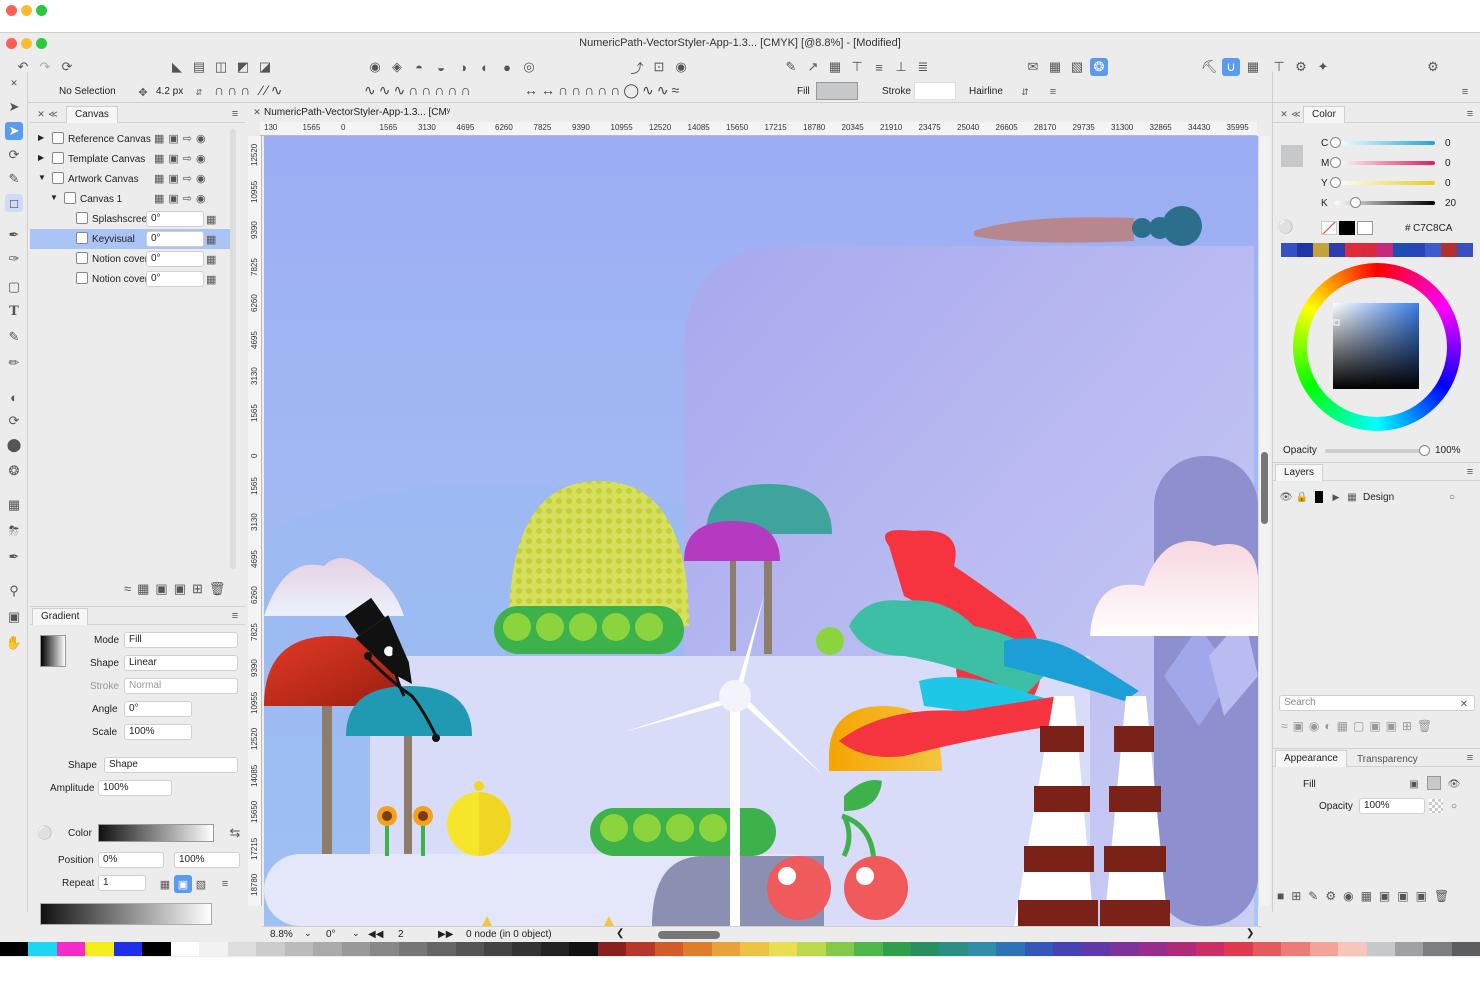  I want to click on transform-tool-icon: ✎, so click(14, 179).